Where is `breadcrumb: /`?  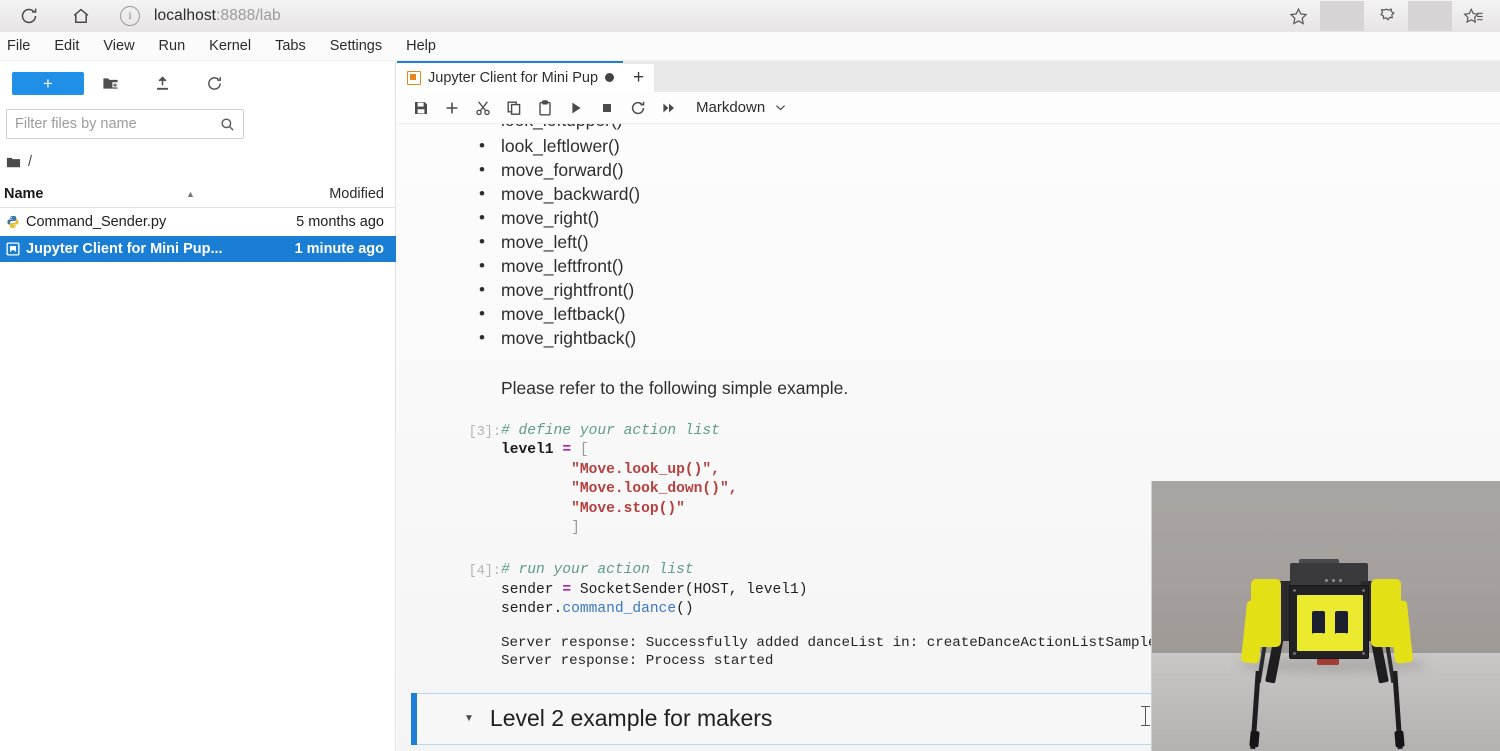 breadcrumb: / is located at coordinates (19, 162).